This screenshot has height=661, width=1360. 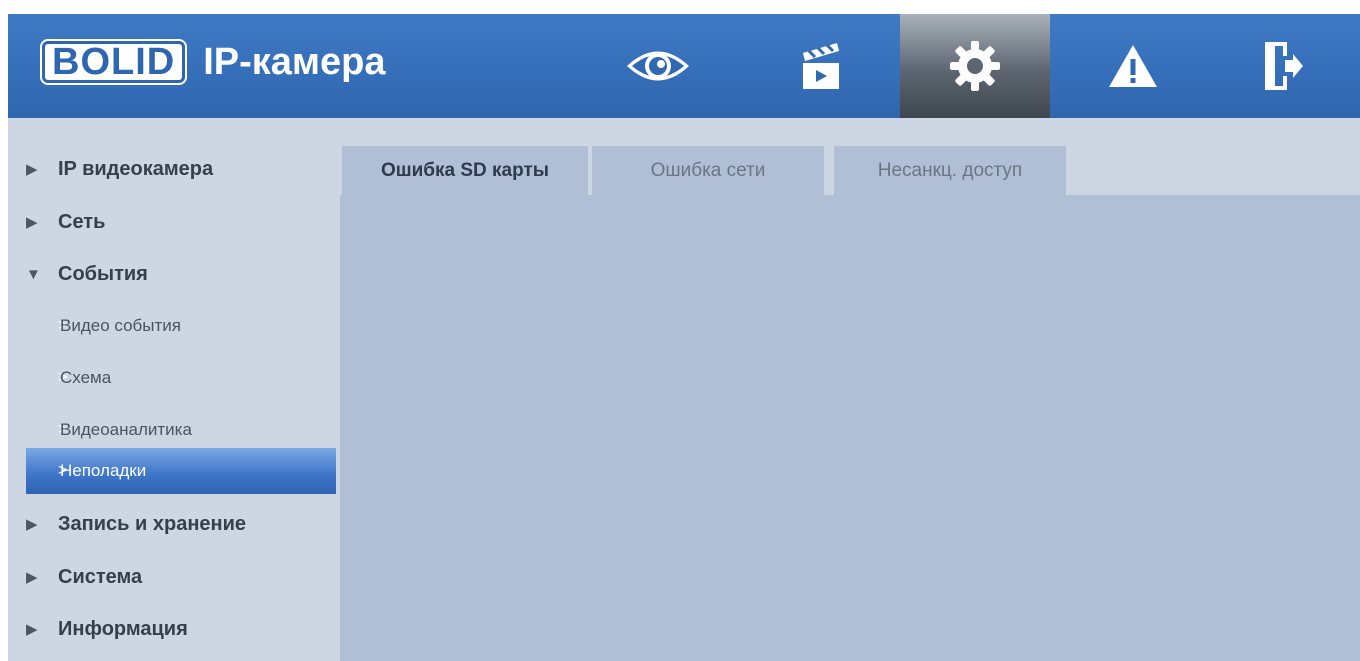 I want to click on eye-icon, so click(x=658, y=66).